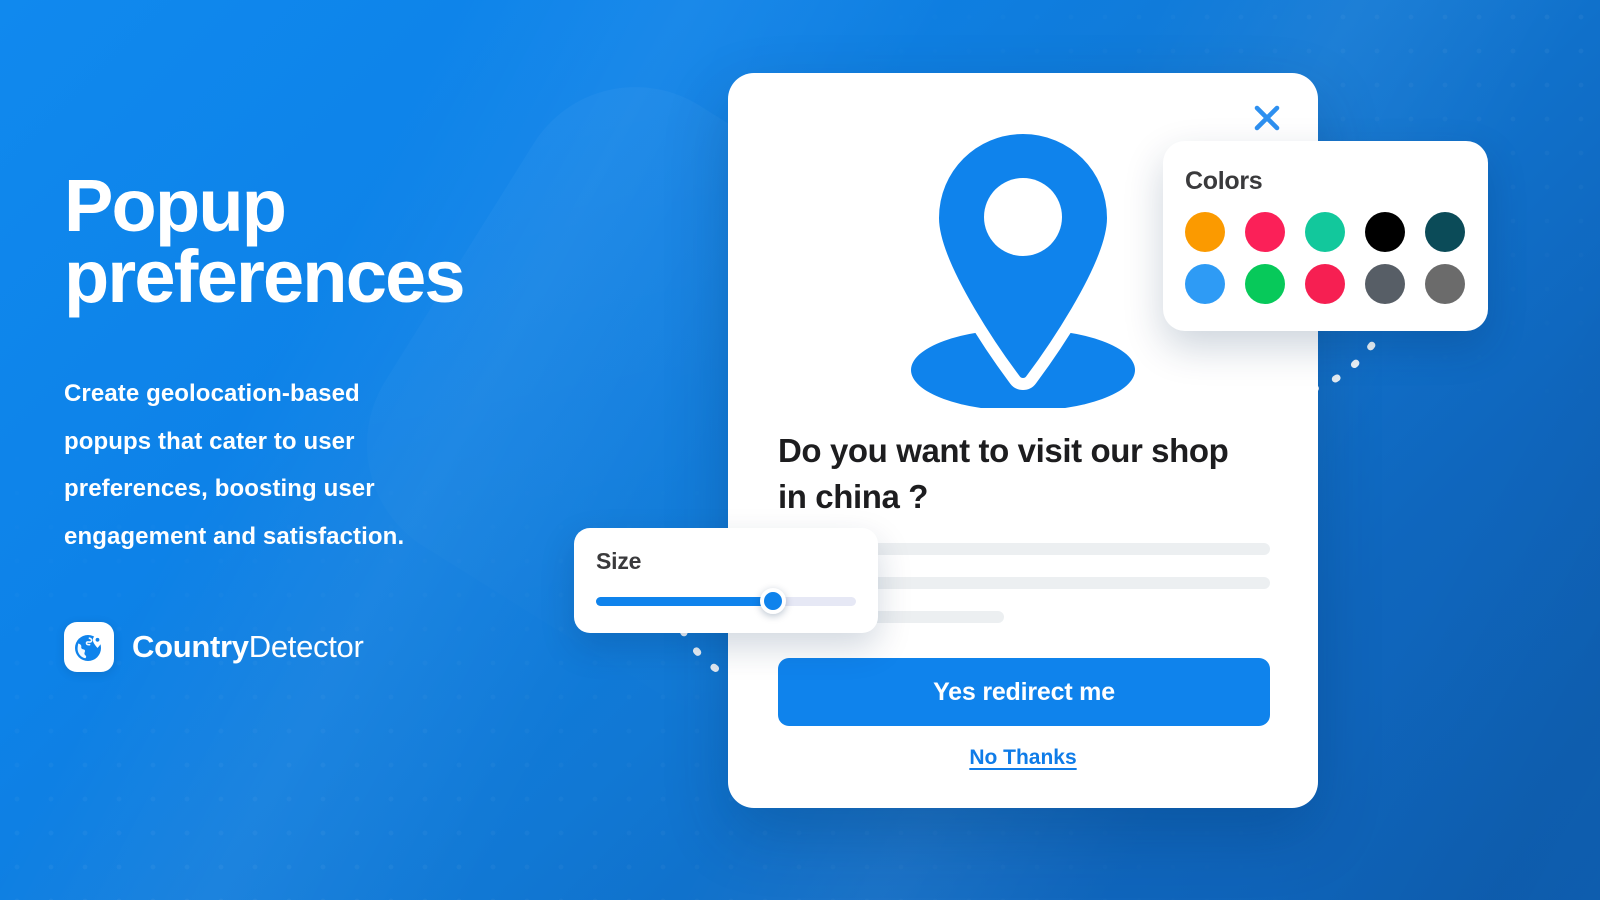 This screenshot has height=900, width=1600. I want to click on colors-panel-title: Colors, so click(1224, 181).